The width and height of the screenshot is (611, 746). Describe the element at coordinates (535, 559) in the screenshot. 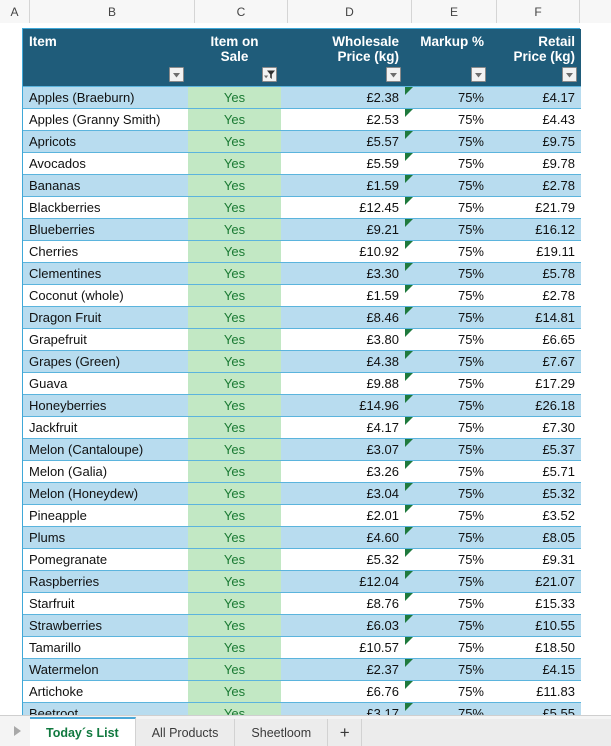

I see `cell-retail-price: £9.31` at that location.